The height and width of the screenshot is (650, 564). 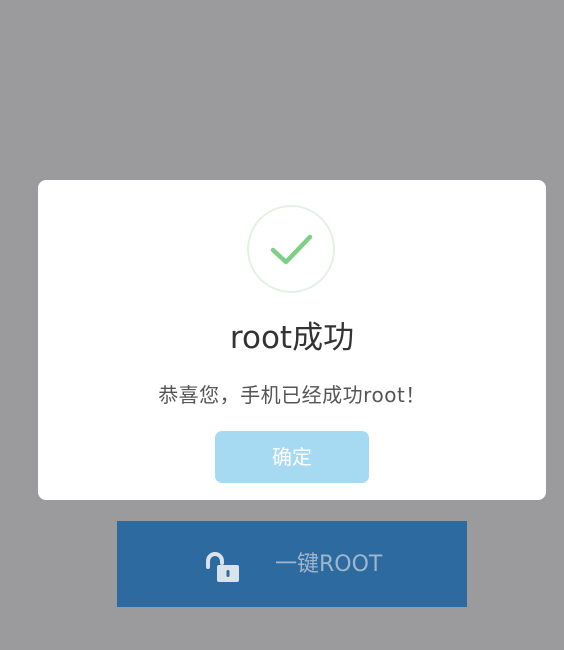 I want to click on success-badge, so click(x=291, y=249).